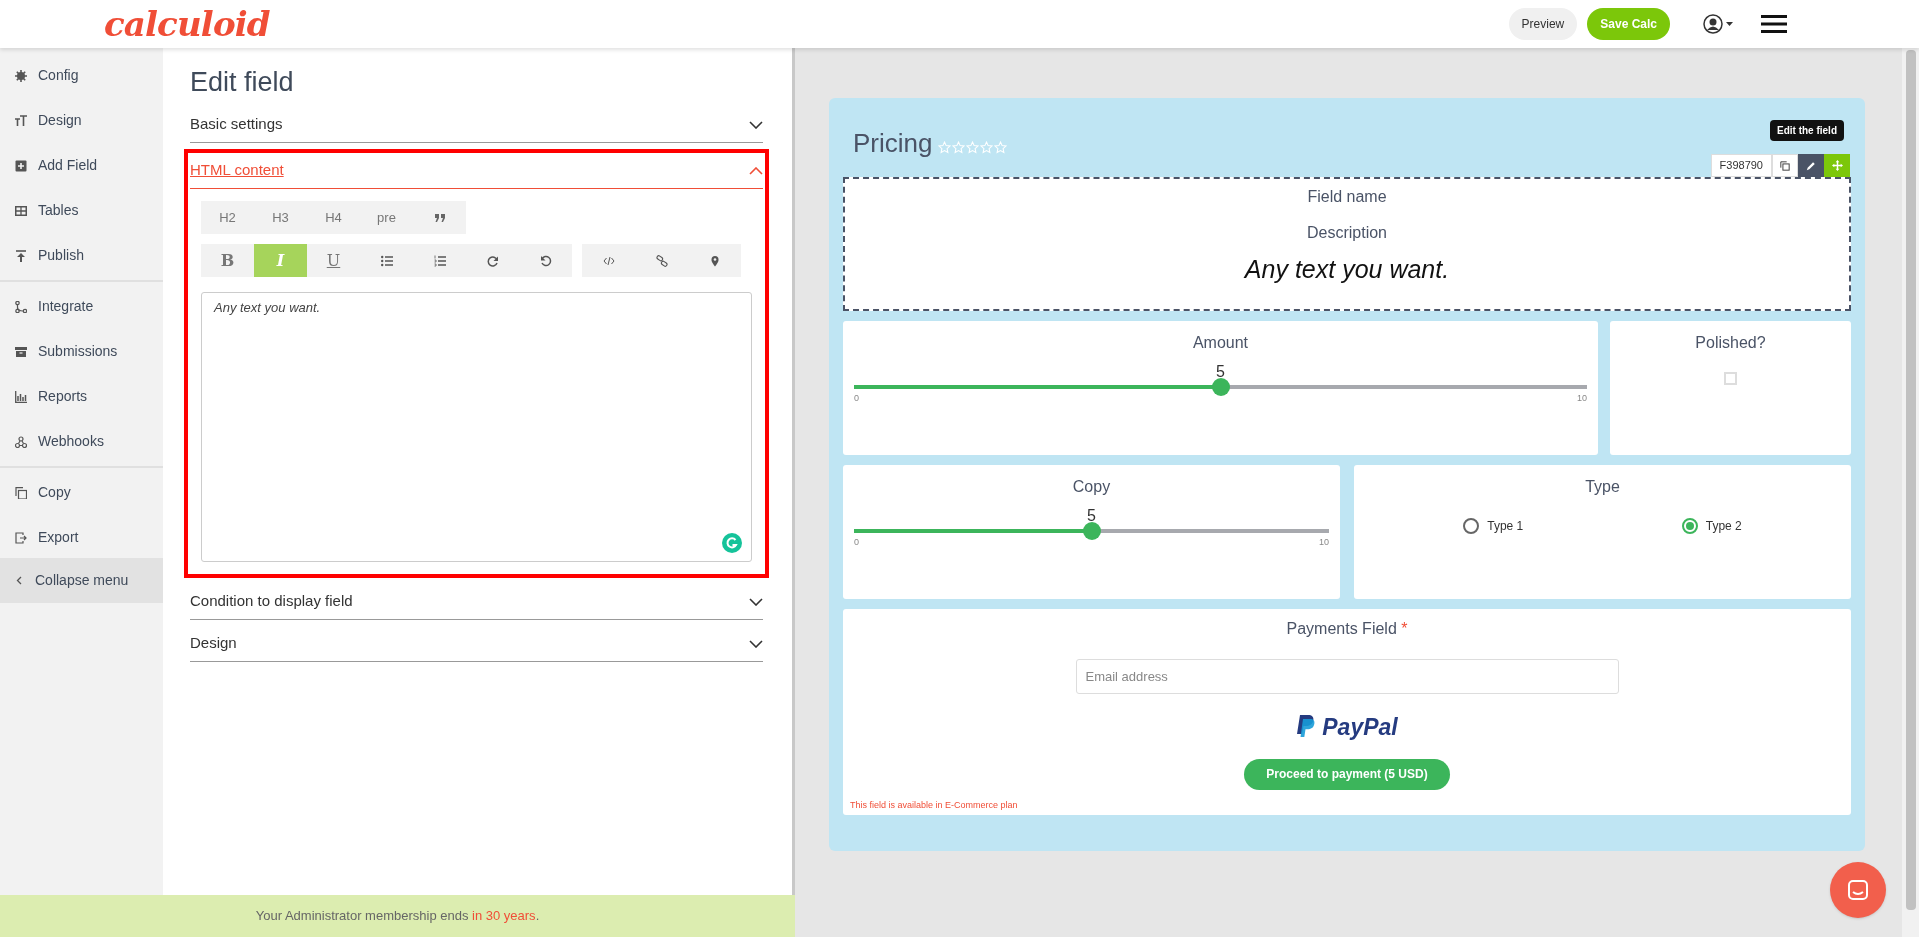 The image size is (1919, 937). What do you see at coordinates (81, 396) in the screenshot?
I see `sidebar-item: Reports` at bounding box center [81, 396].